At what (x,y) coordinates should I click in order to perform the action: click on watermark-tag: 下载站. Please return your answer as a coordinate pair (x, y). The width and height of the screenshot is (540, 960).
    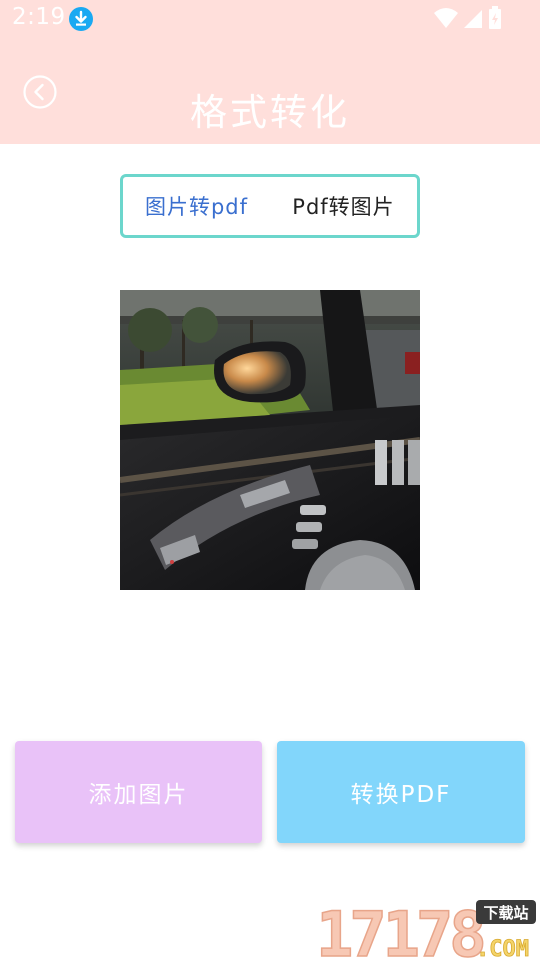
    Looking at the image, I should click on (505, 913).